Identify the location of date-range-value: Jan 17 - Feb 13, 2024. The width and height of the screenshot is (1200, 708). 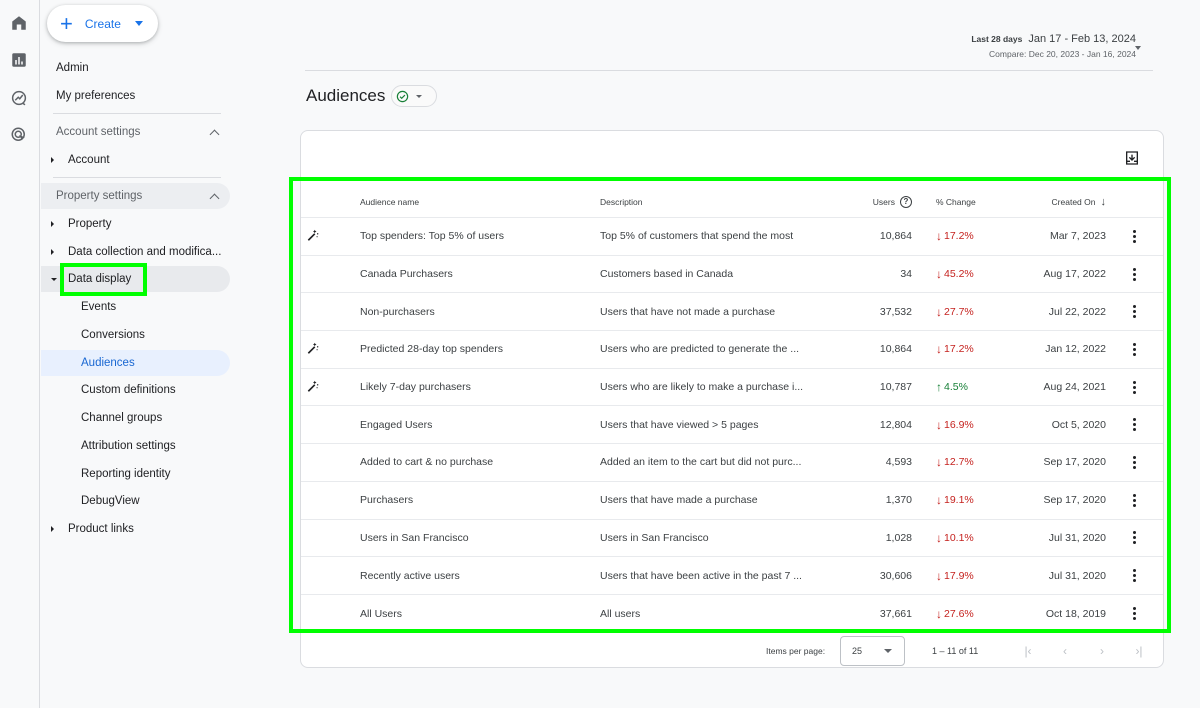
(1082, 39).